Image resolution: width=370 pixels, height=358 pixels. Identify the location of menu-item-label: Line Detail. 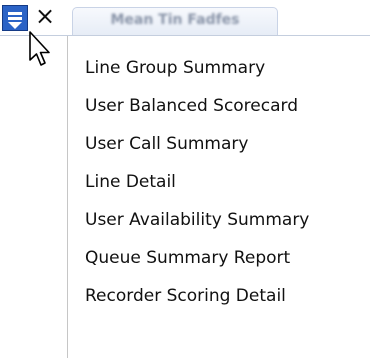
(130, 182).